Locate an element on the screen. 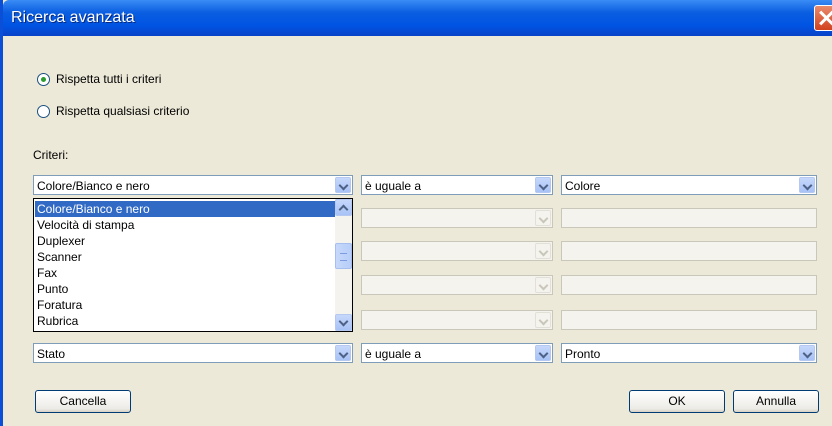 The width and height of the screenshot is (832, 426). criteria-value-select-6: Pronto is located at coordinates (689, 353).